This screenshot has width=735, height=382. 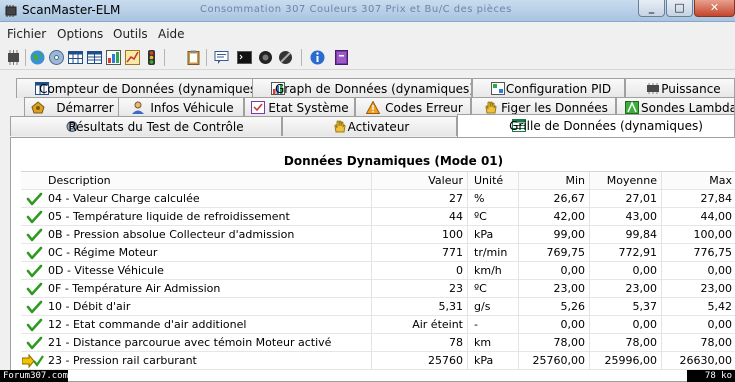 What do you see at coordinates (698, 343) in the screenshot?
I see `row-max: 78,00` at bounding box center [698, 343].